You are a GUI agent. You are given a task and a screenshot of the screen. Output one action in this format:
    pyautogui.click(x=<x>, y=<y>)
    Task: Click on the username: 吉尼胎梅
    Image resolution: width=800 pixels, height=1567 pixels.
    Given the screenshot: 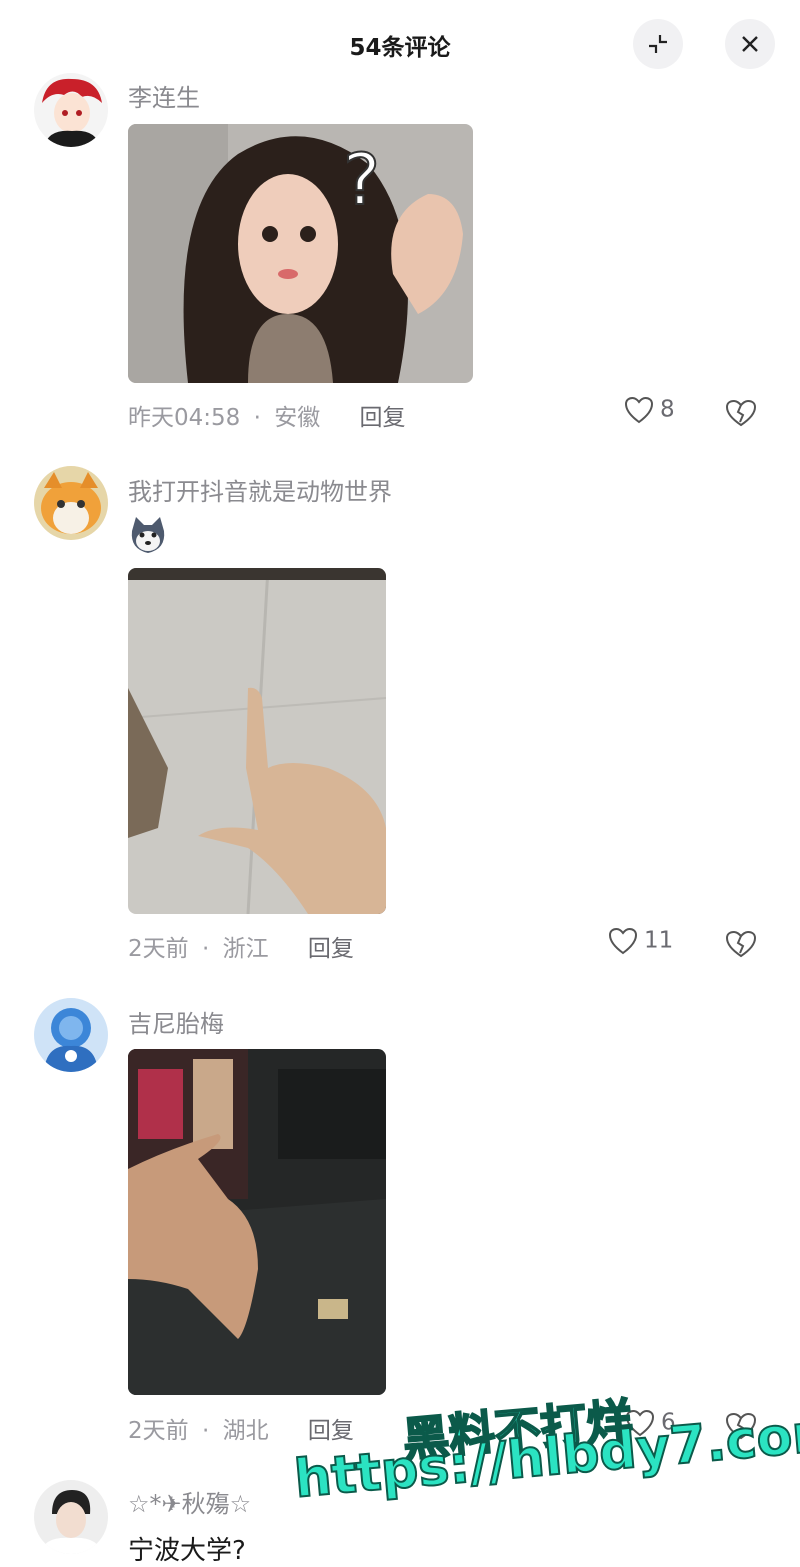 What is the action you would take?
    pyautogui.click(x=176, y=1021)
    